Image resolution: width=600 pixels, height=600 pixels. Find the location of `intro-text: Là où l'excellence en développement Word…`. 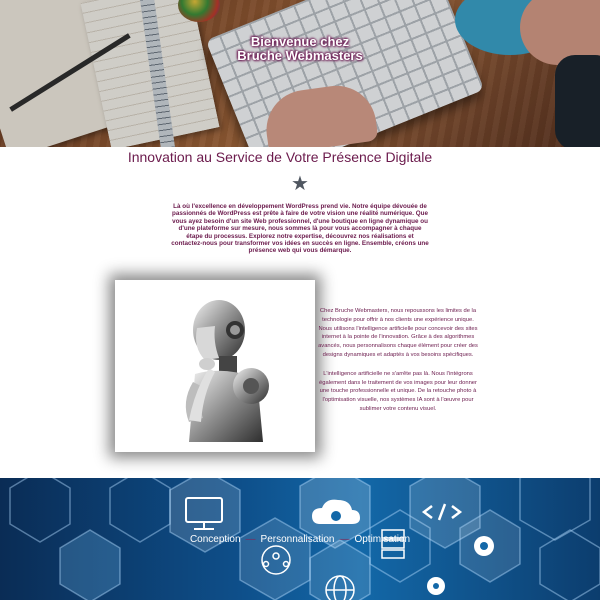

intro-text: Là où l'excellence en développement Word… is located at coordinates (300, 229).